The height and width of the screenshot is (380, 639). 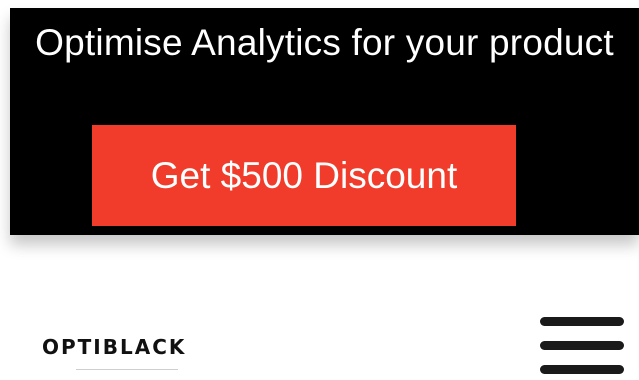 I want to click on hamburger-menu-button, so click(x=582, y=346).